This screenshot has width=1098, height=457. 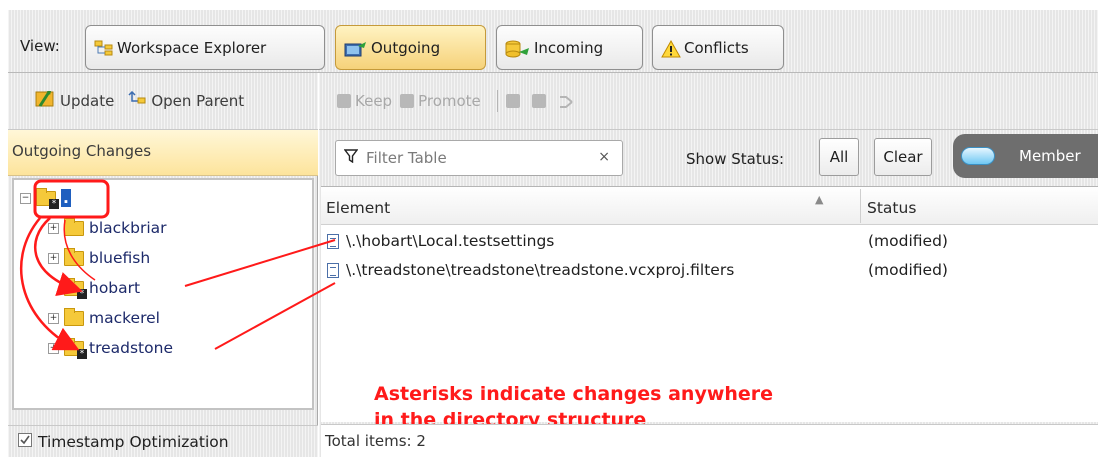 I want to click on update-button: Update, so click(x=74, y=101).